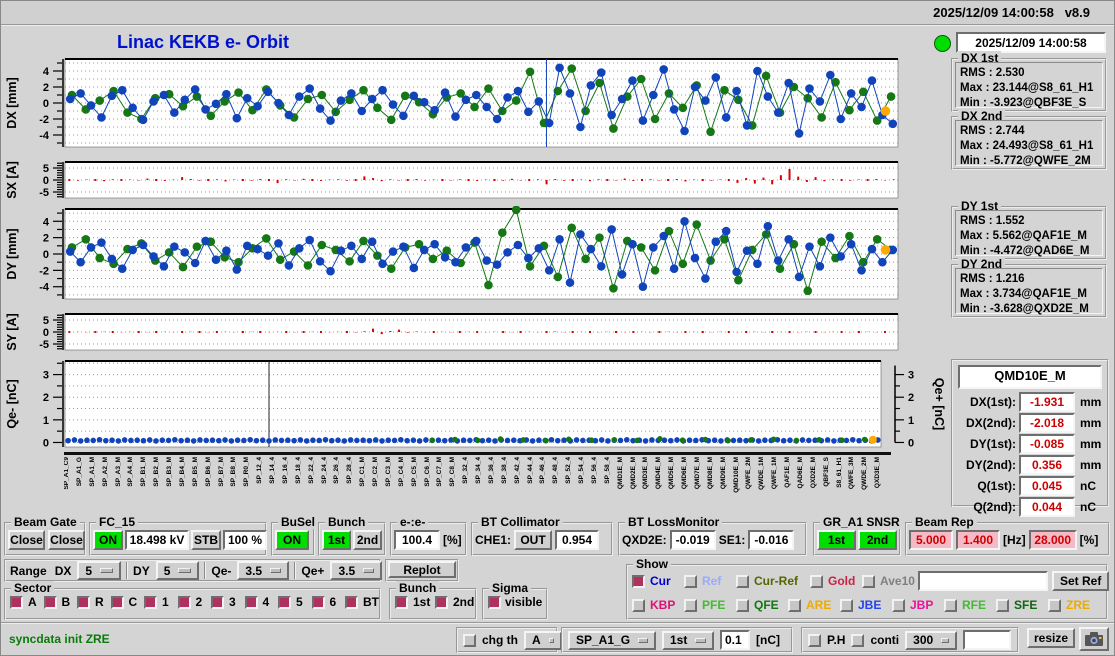 The image size is (1115, 656). Describe the element at coordinates (533, 540) in the screenshot. I see `che1-out-button: OUT` at that location.